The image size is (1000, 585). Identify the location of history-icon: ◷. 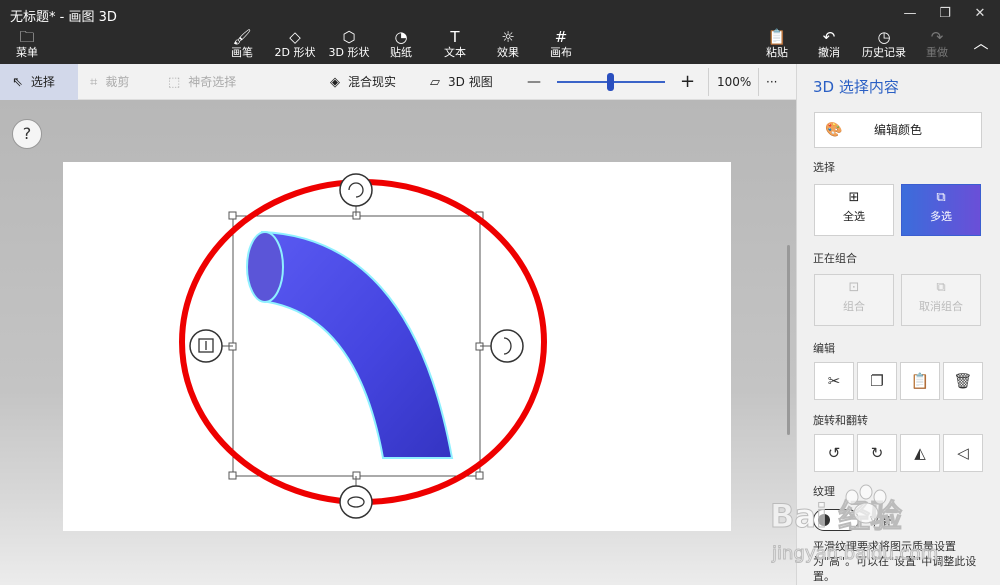
(884, 37).